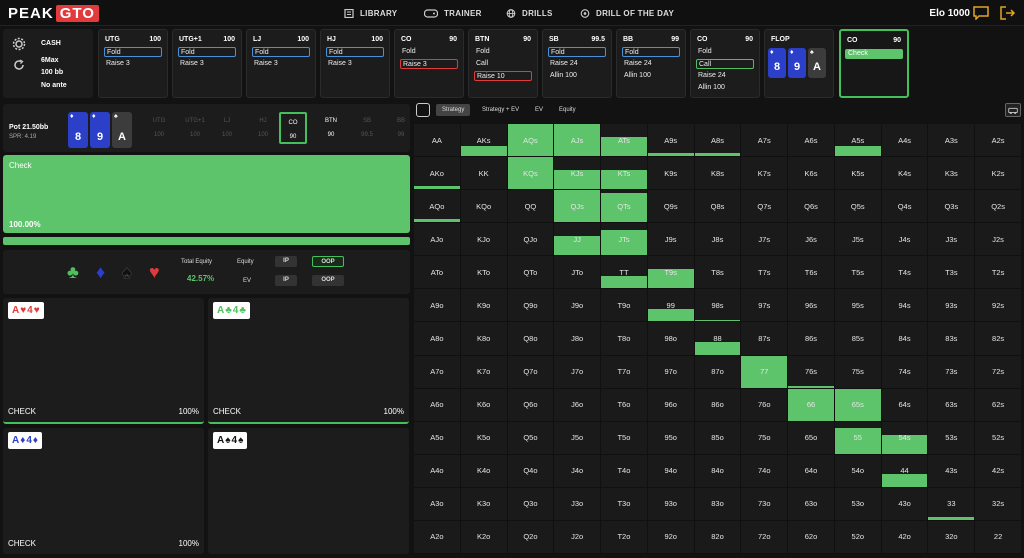 The height and width of the screenshot is (558, 1024). What do you see at coordinates (578, 273) in the screenshot?
I see `matrix-cell-JTo: JTo` at bounding box center [578, 273].